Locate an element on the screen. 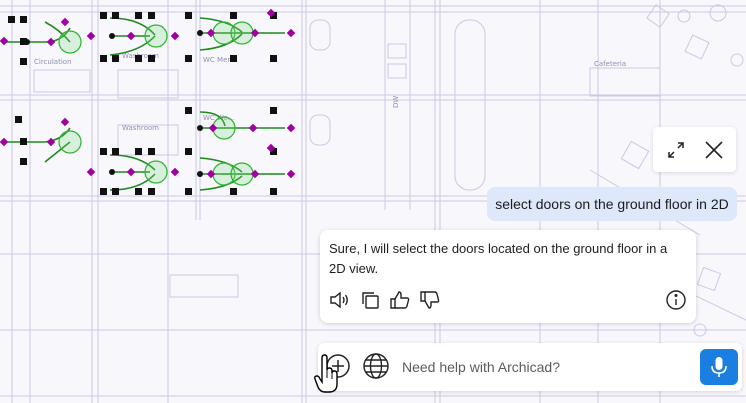  close-icon is located at coordinates (714, 150).